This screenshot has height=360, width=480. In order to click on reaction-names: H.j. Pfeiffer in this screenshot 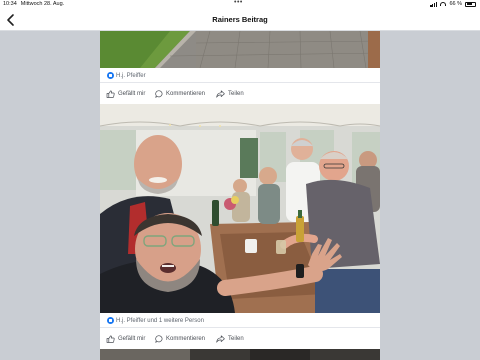, I will do `click(131, 75)`.